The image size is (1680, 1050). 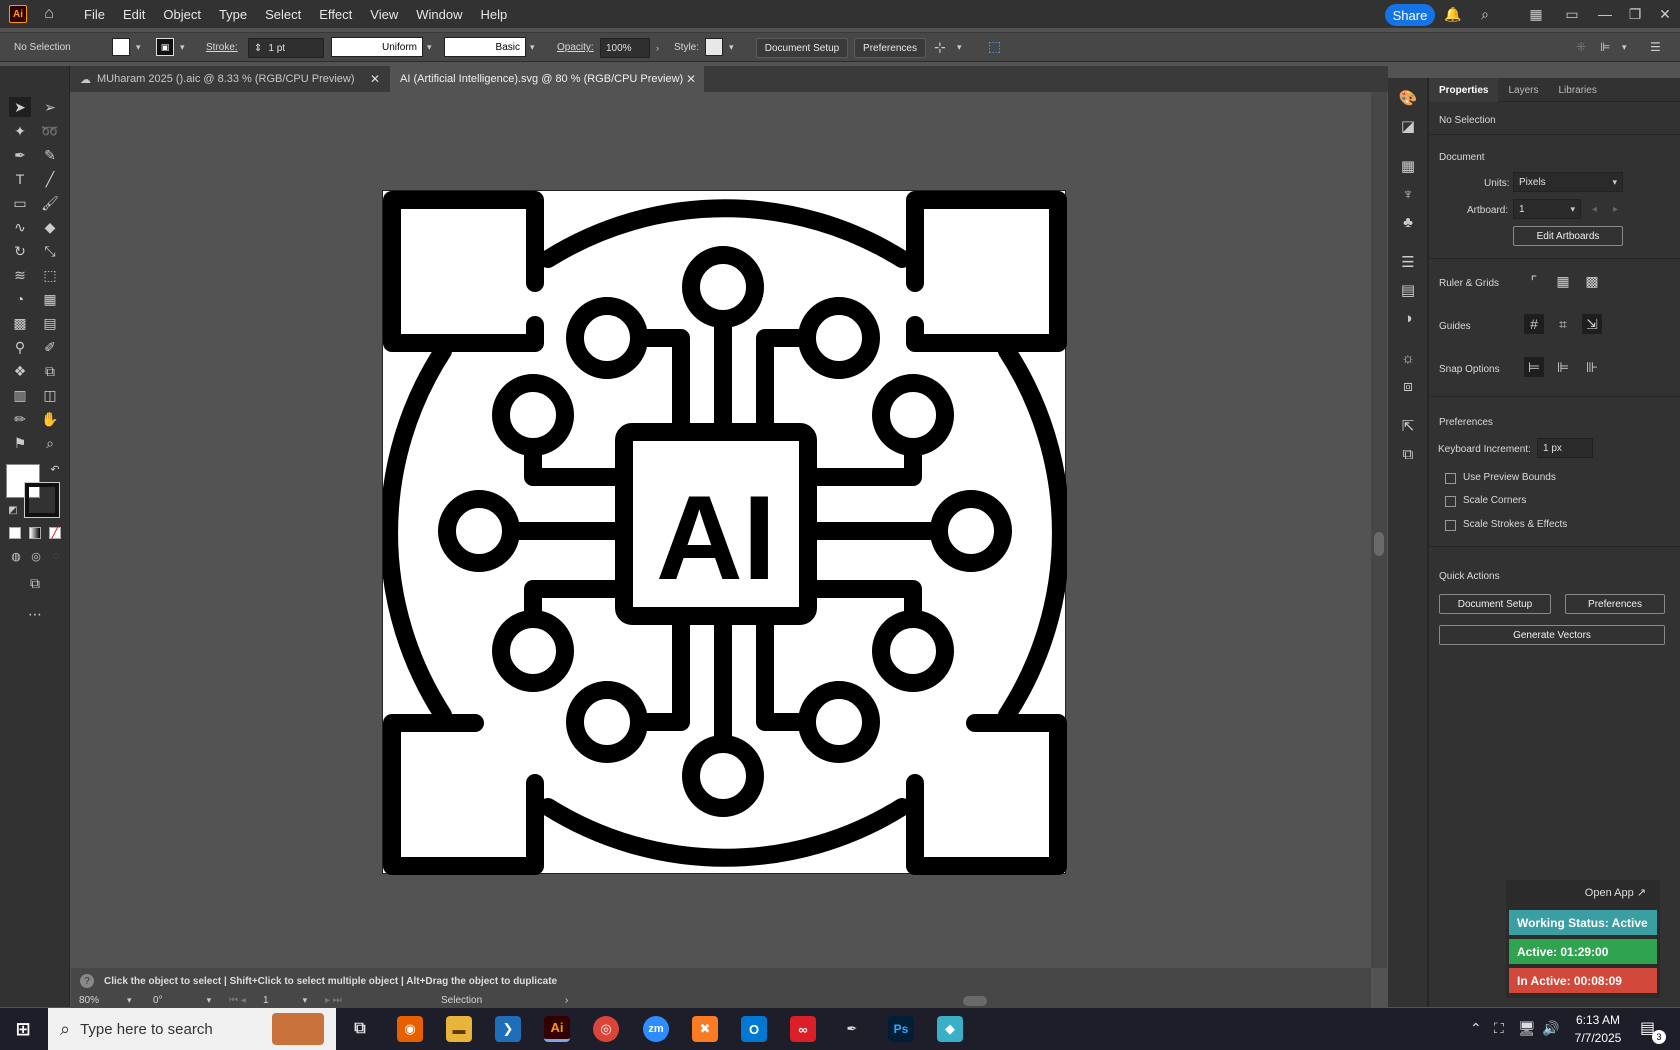 What do you see at coordinates (55, 533) in the screenshot?
I see `none-mode-icon: ╱` at bounding box center [55, 533].